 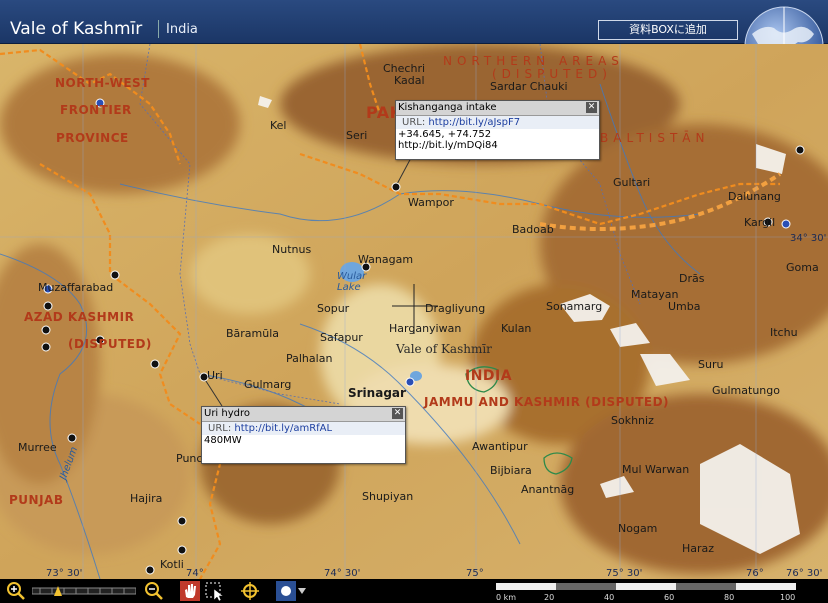 What do you see at coordinates (386, 259) in the screenshot?
I see `place-label: Wanagam` at bounding box center [386, 259].